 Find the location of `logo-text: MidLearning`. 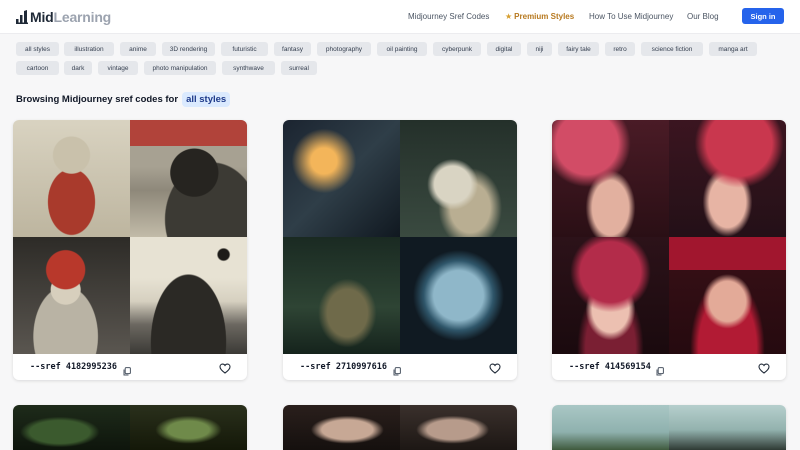

logo-text: MidLearning is located at coordinates (70, 17).